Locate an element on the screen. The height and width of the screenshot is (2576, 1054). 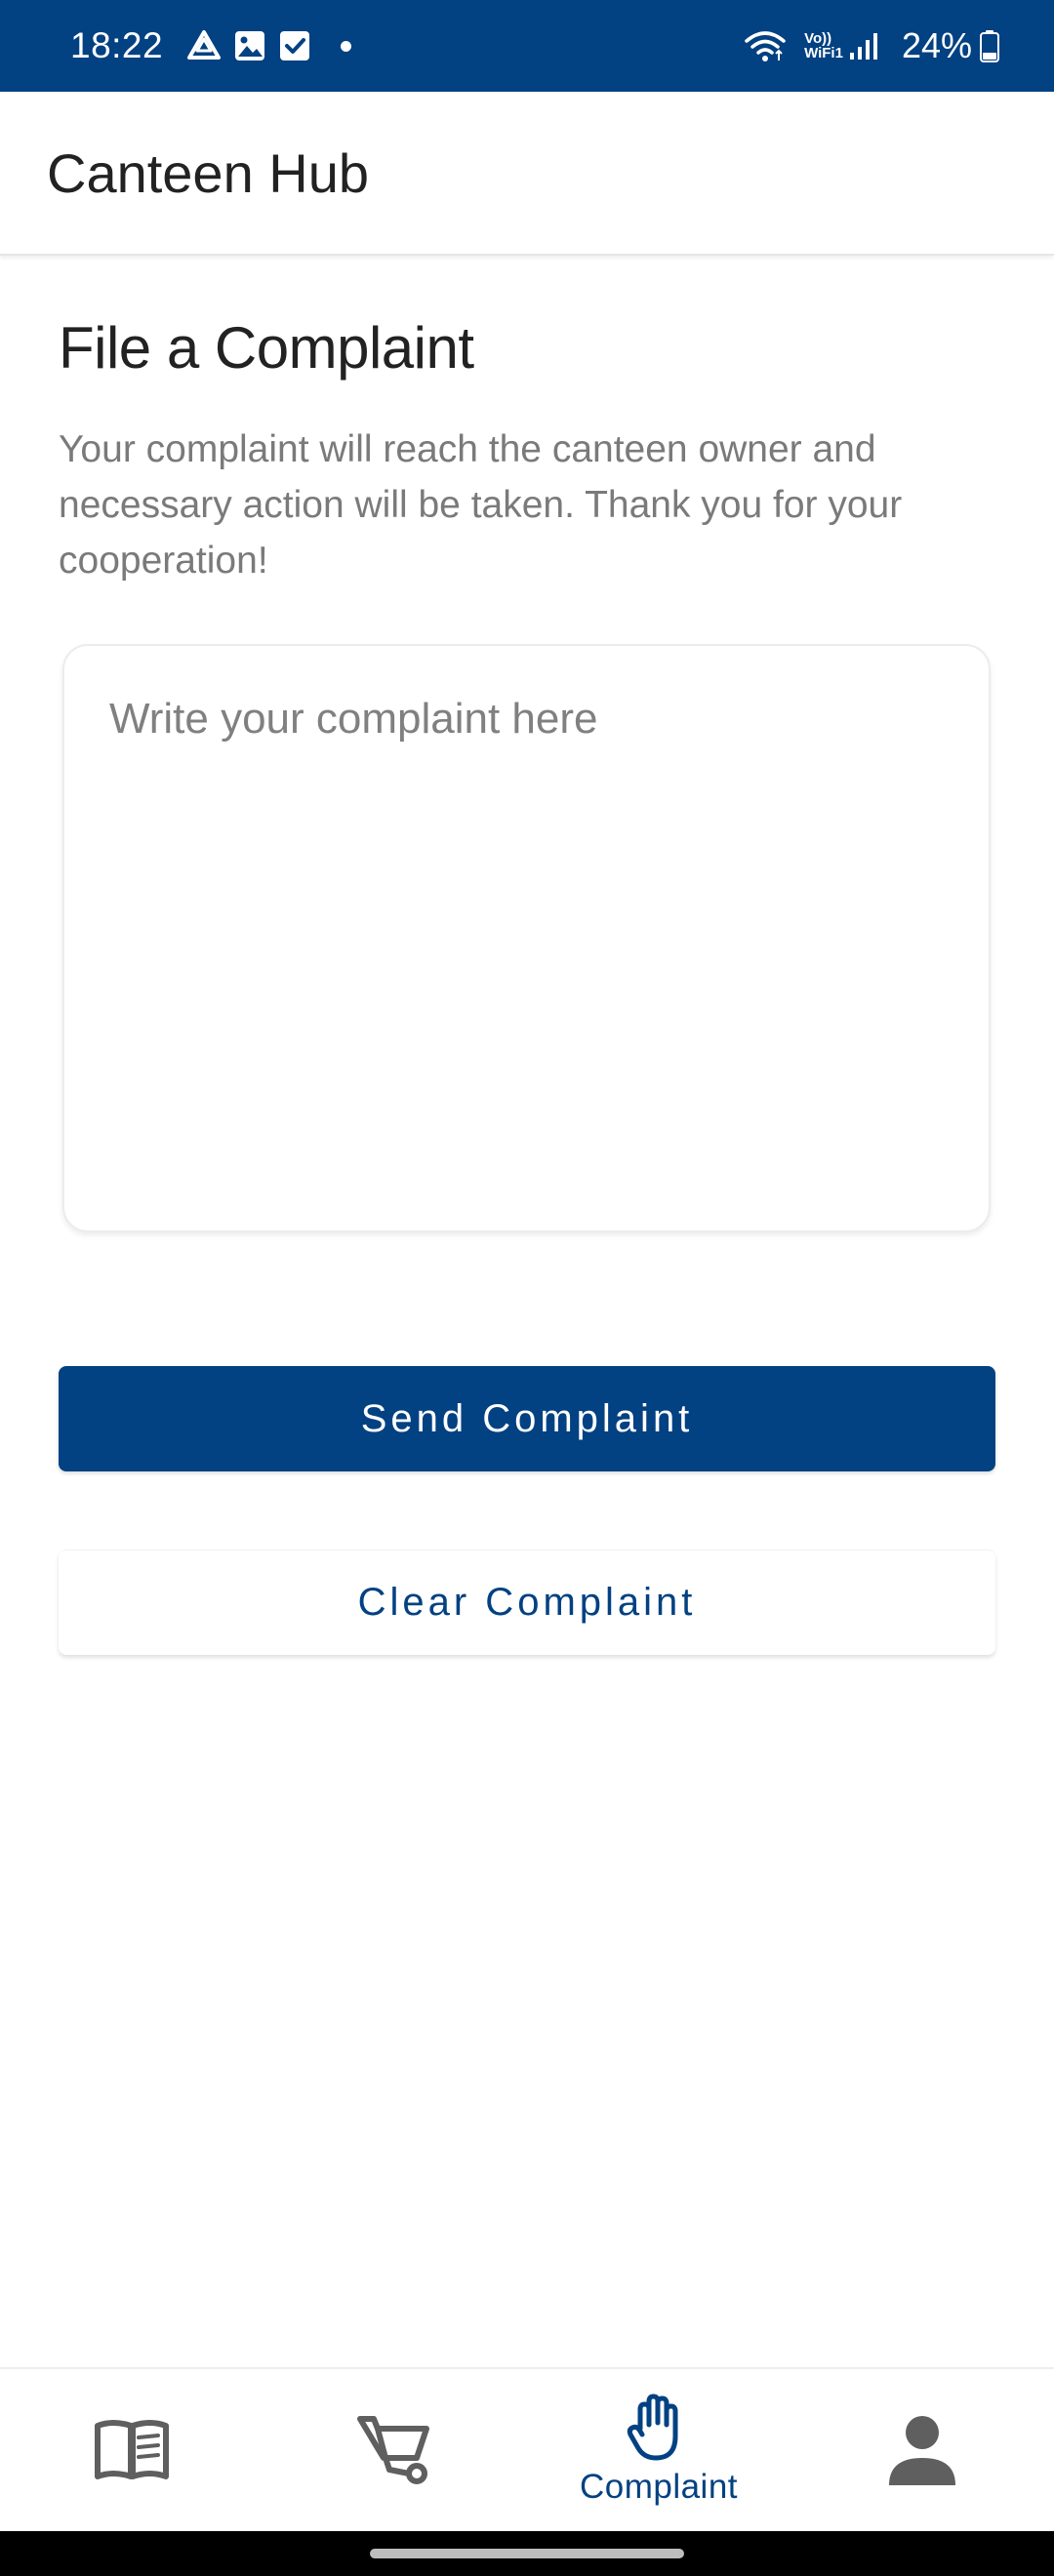
nav-item-complaint: Complaint is located at coordinates (658, 2450).